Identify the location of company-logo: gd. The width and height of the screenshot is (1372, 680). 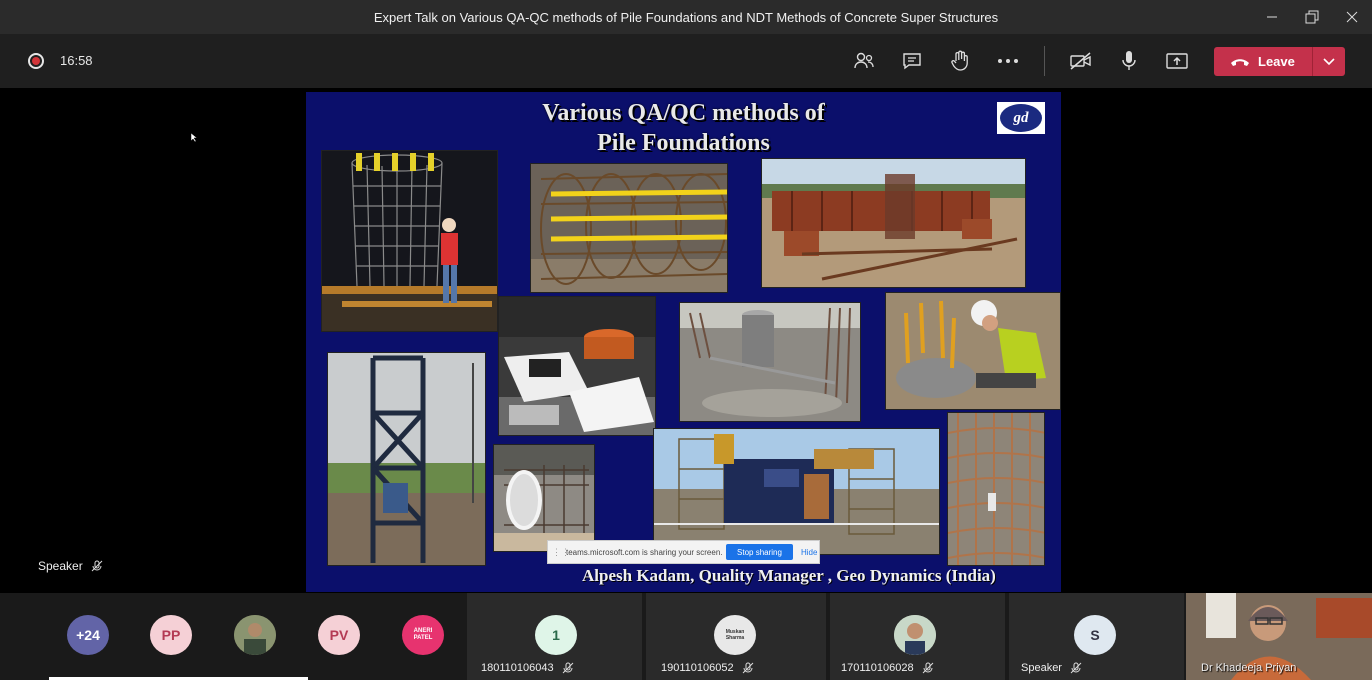
(1021, 118).